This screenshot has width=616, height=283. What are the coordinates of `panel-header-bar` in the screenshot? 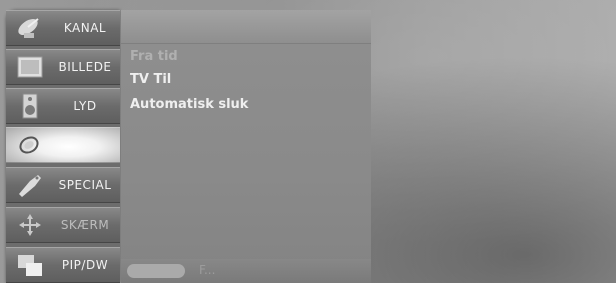 It's located at (246, 27).